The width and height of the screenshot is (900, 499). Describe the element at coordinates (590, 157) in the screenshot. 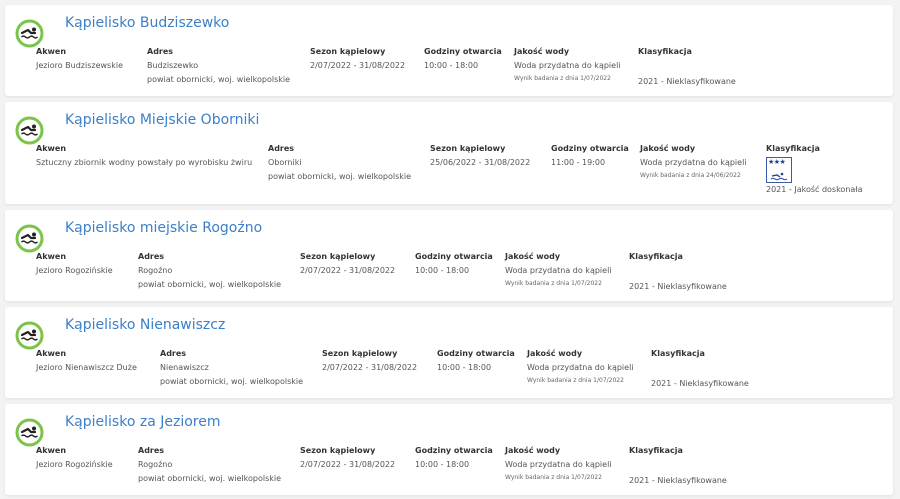

I see `godziny-column: Godziny otwarcia 11:00 - 19:00` at that location.